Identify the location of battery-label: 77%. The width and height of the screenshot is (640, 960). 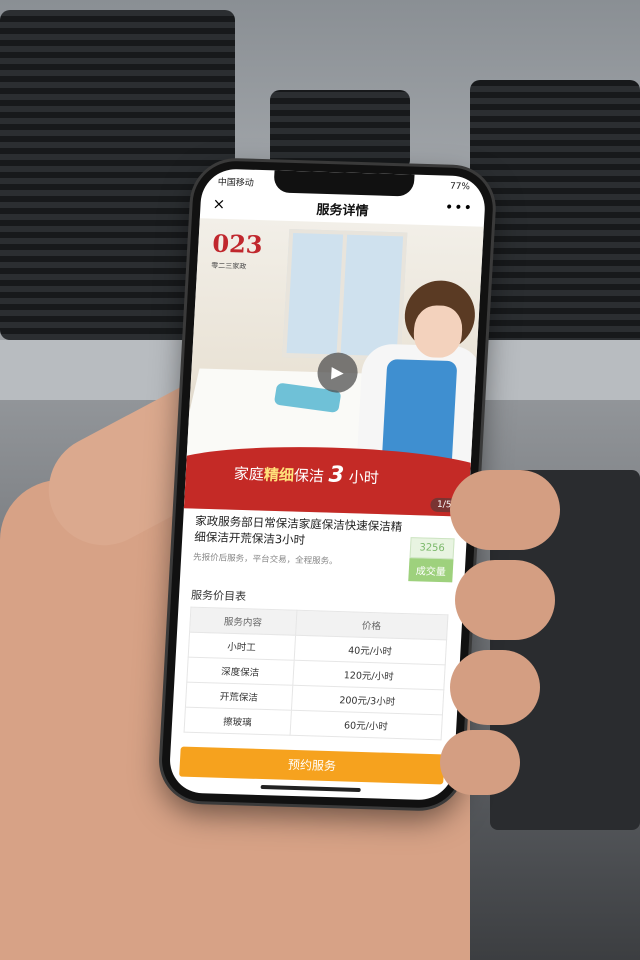
(460, 187).